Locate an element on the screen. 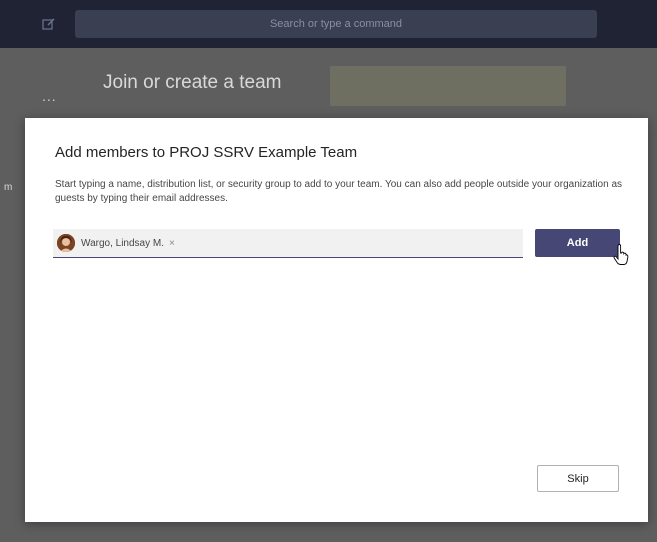 Image resolution: width=657 pixels, height=542 pixels. search-input: Search or type a command is located at coordinates (336, 24).